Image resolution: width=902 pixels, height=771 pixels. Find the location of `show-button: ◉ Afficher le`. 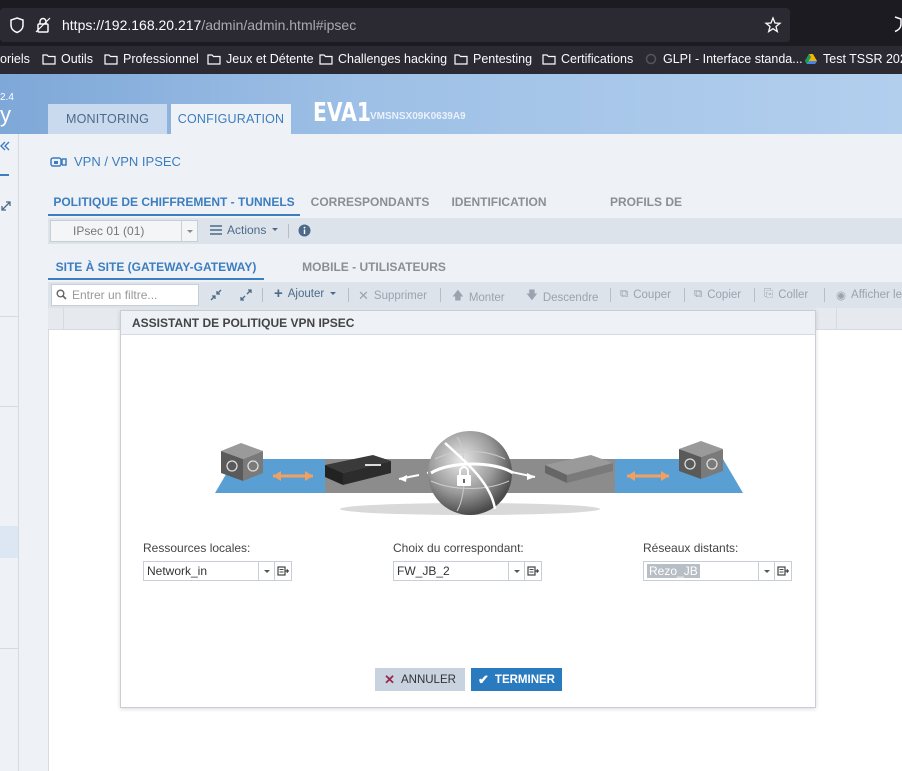

show-button: ◉ Afficher le is located at coordinates (869, 295).